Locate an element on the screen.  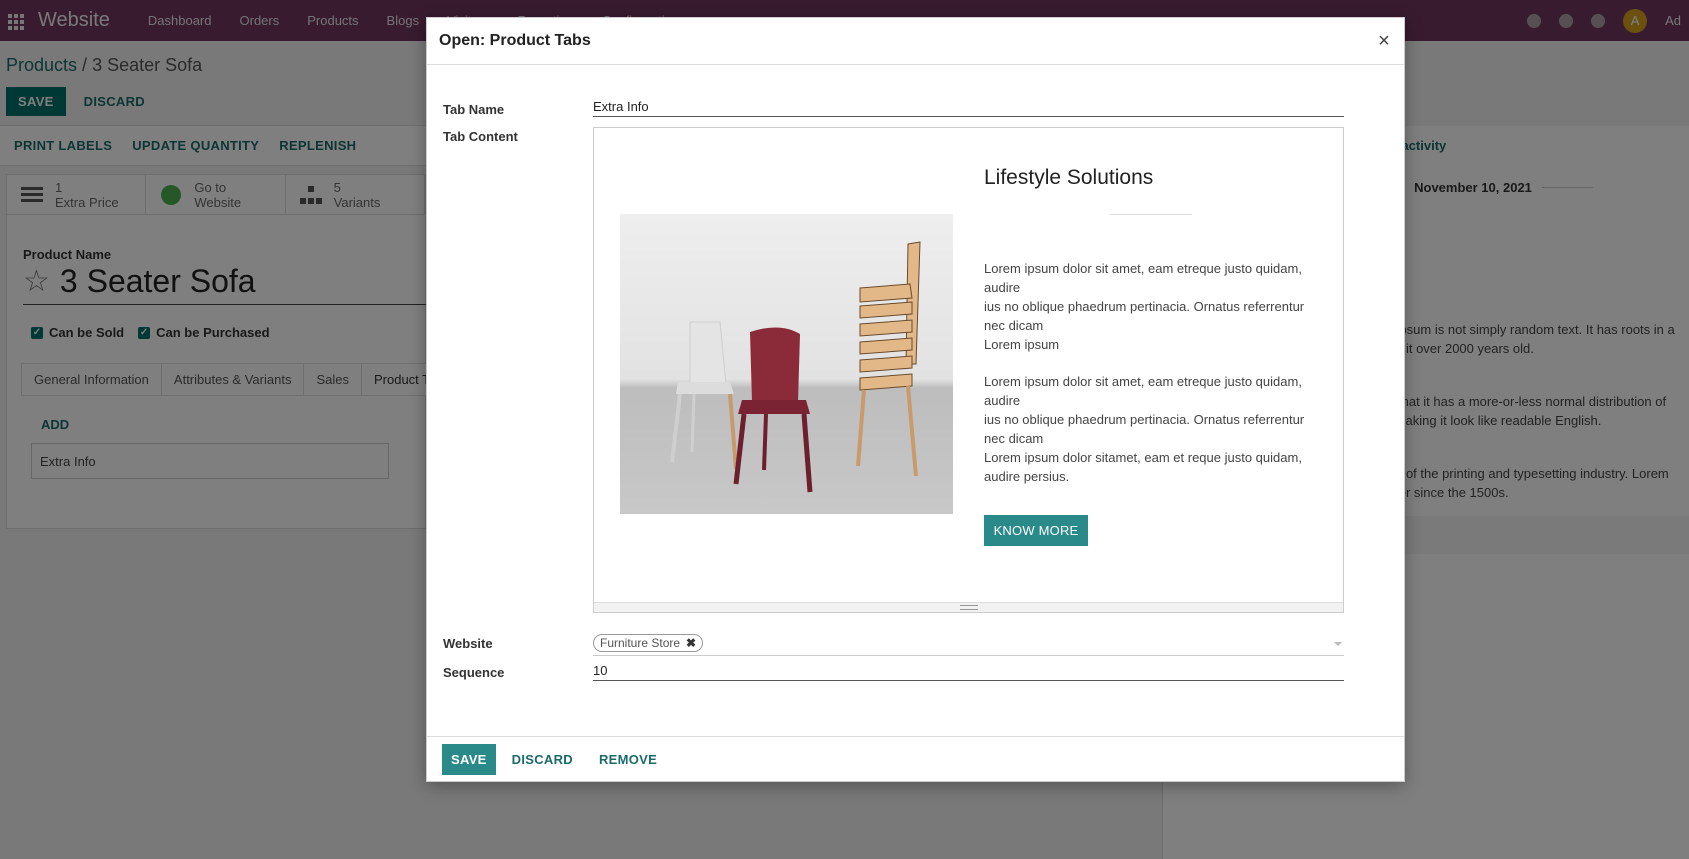
website-tag-label: Furniture Store is located at coordinates (640, 643).